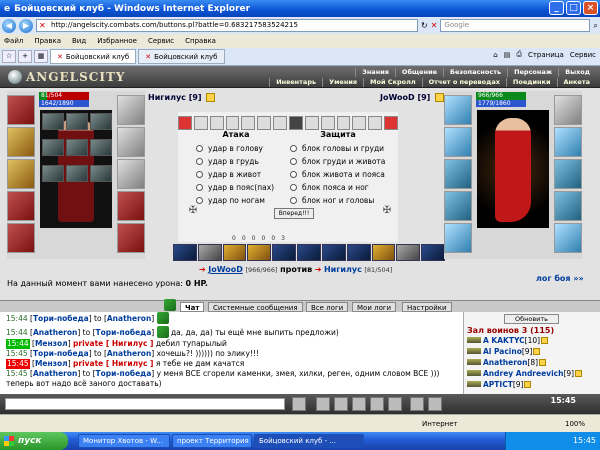 The width and height of the screenshot is (600, 450). Describe the element at coordinates (193, 211) in the screenshot. I see `cancel-cross-icon: ✠` at that location.